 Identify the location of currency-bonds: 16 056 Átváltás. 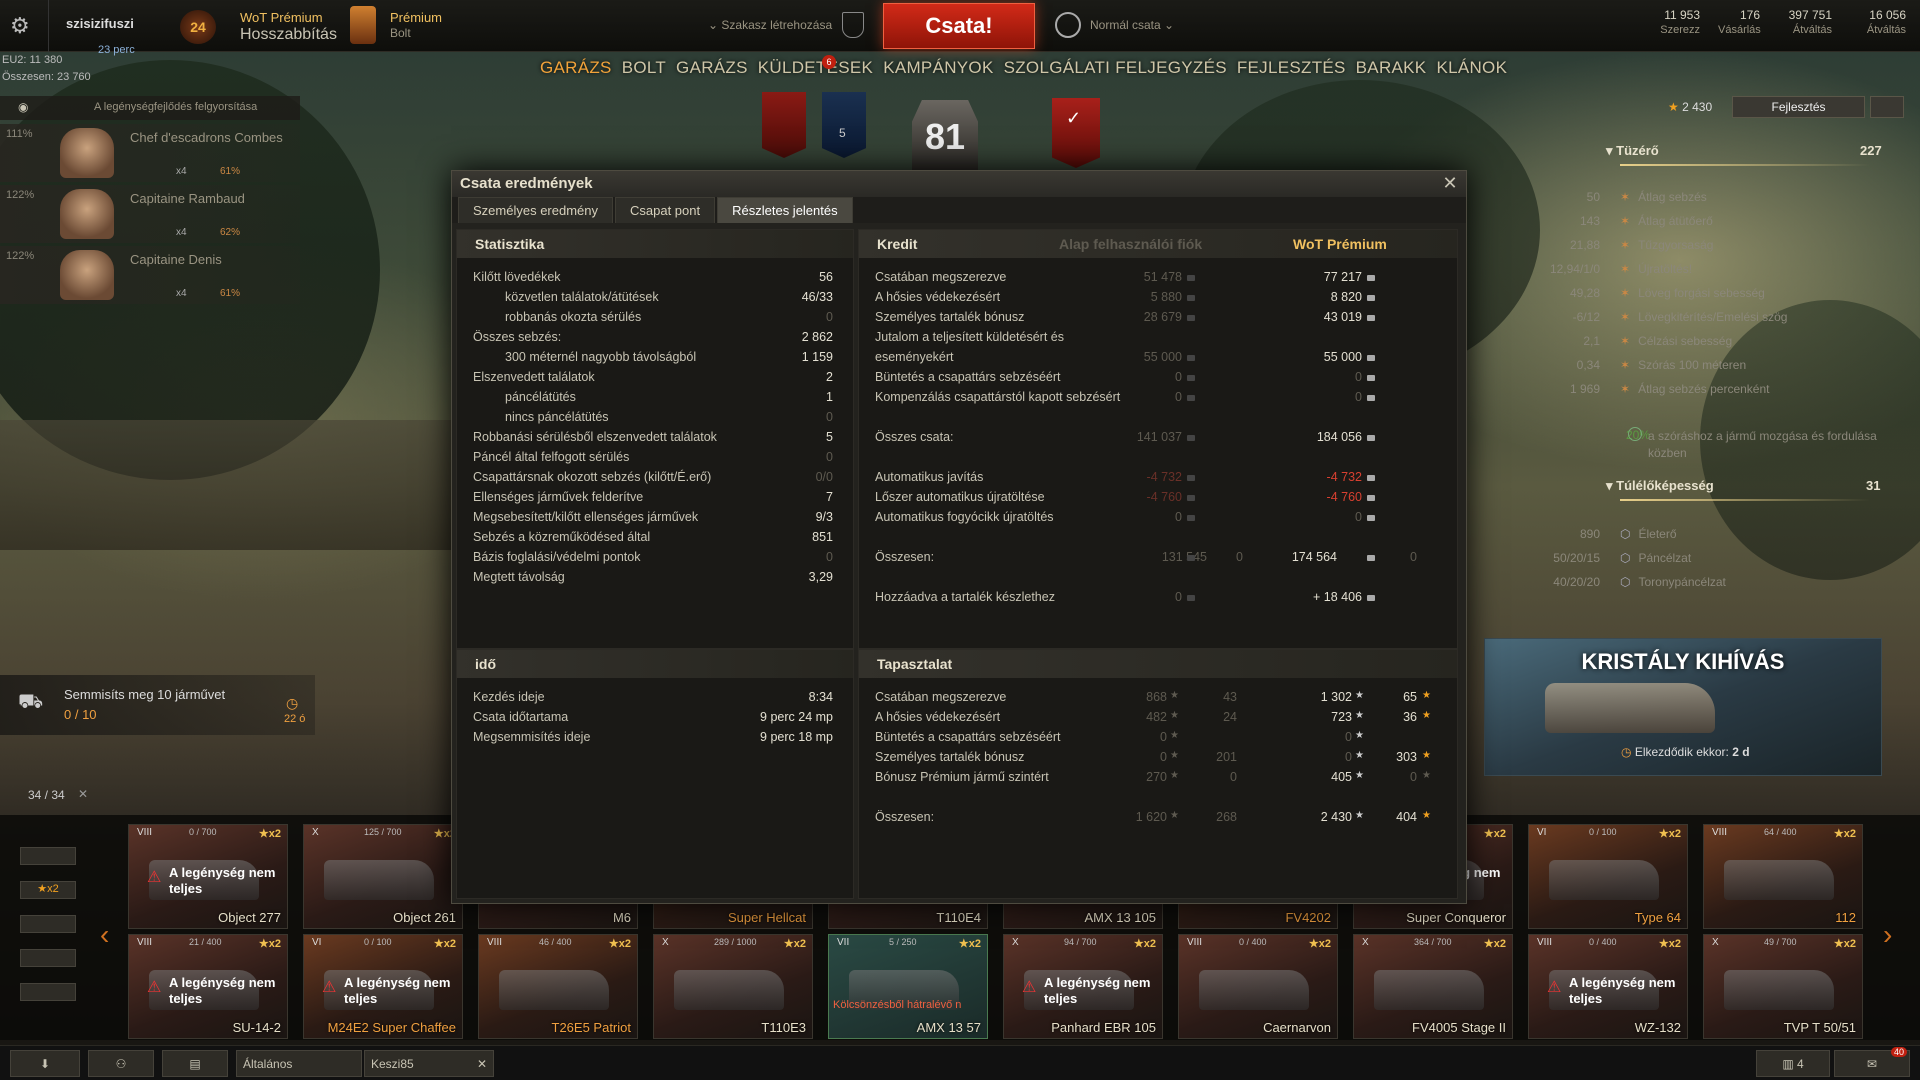
(1878, 22).